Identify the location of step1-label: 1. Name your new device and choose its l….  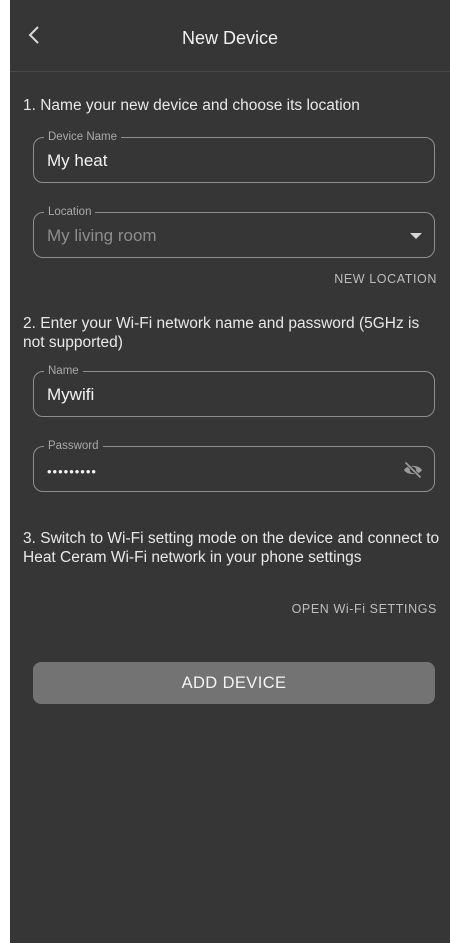
(191, 105).